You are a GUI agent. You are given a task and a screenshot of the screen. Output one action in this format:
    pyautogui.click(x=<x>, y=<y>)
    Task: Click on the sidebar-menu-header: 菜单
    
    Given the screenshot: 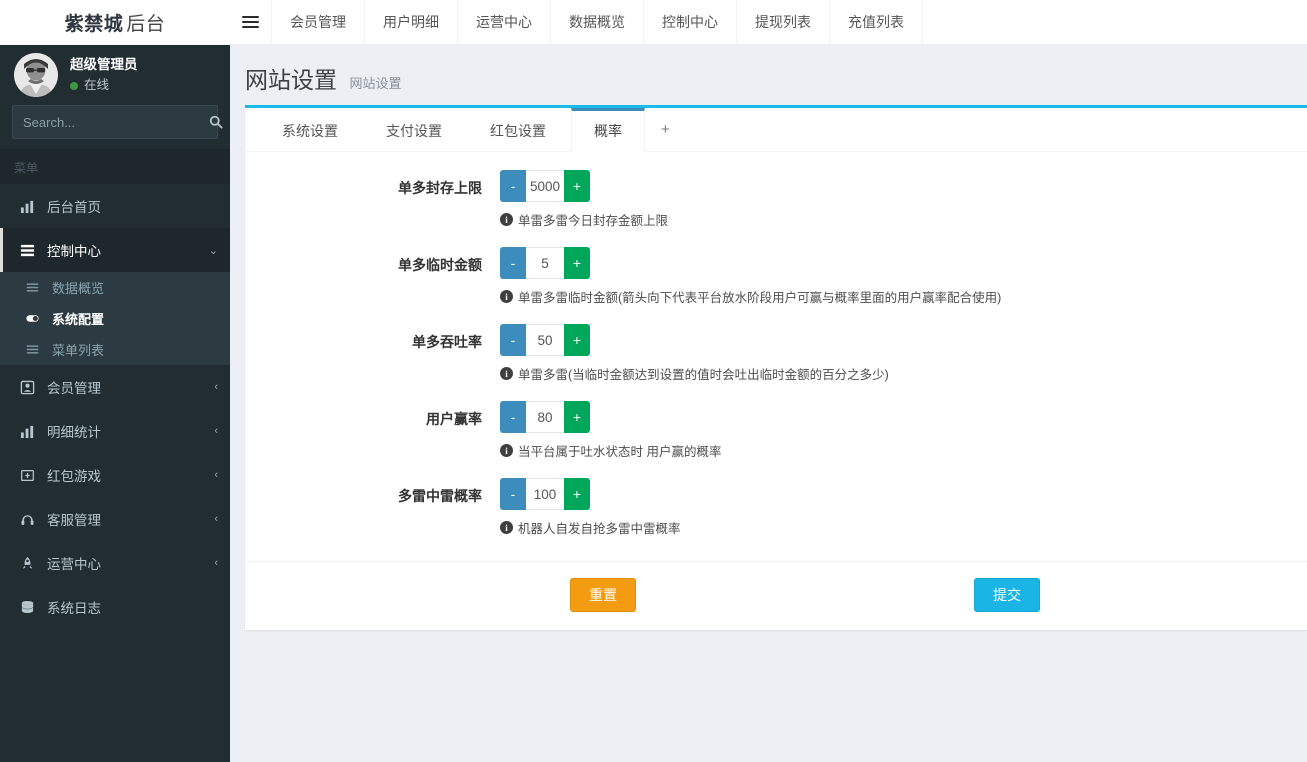 What is the action you would take?
    pyautogui.click(x=115, y=166)
    